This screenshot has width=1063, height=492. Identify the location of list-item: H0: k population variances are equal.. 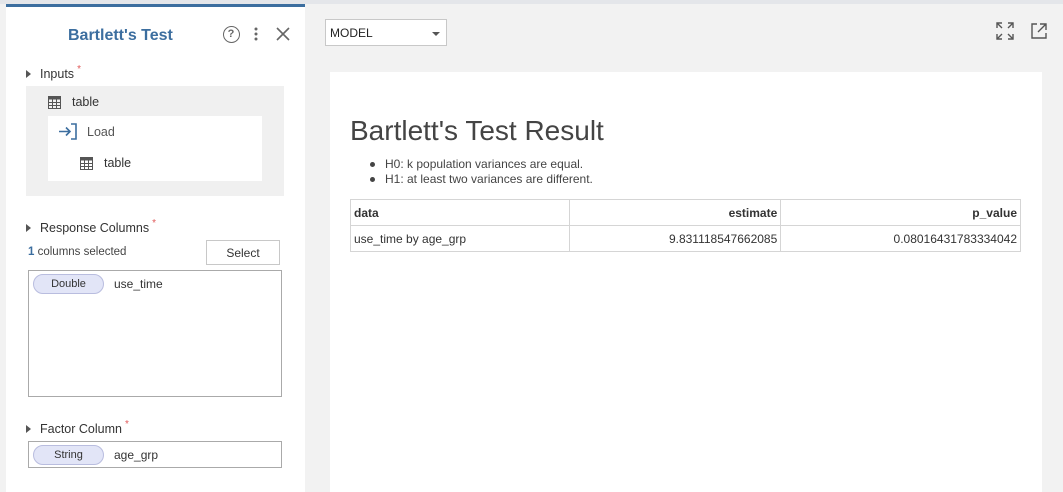
(481, 164).